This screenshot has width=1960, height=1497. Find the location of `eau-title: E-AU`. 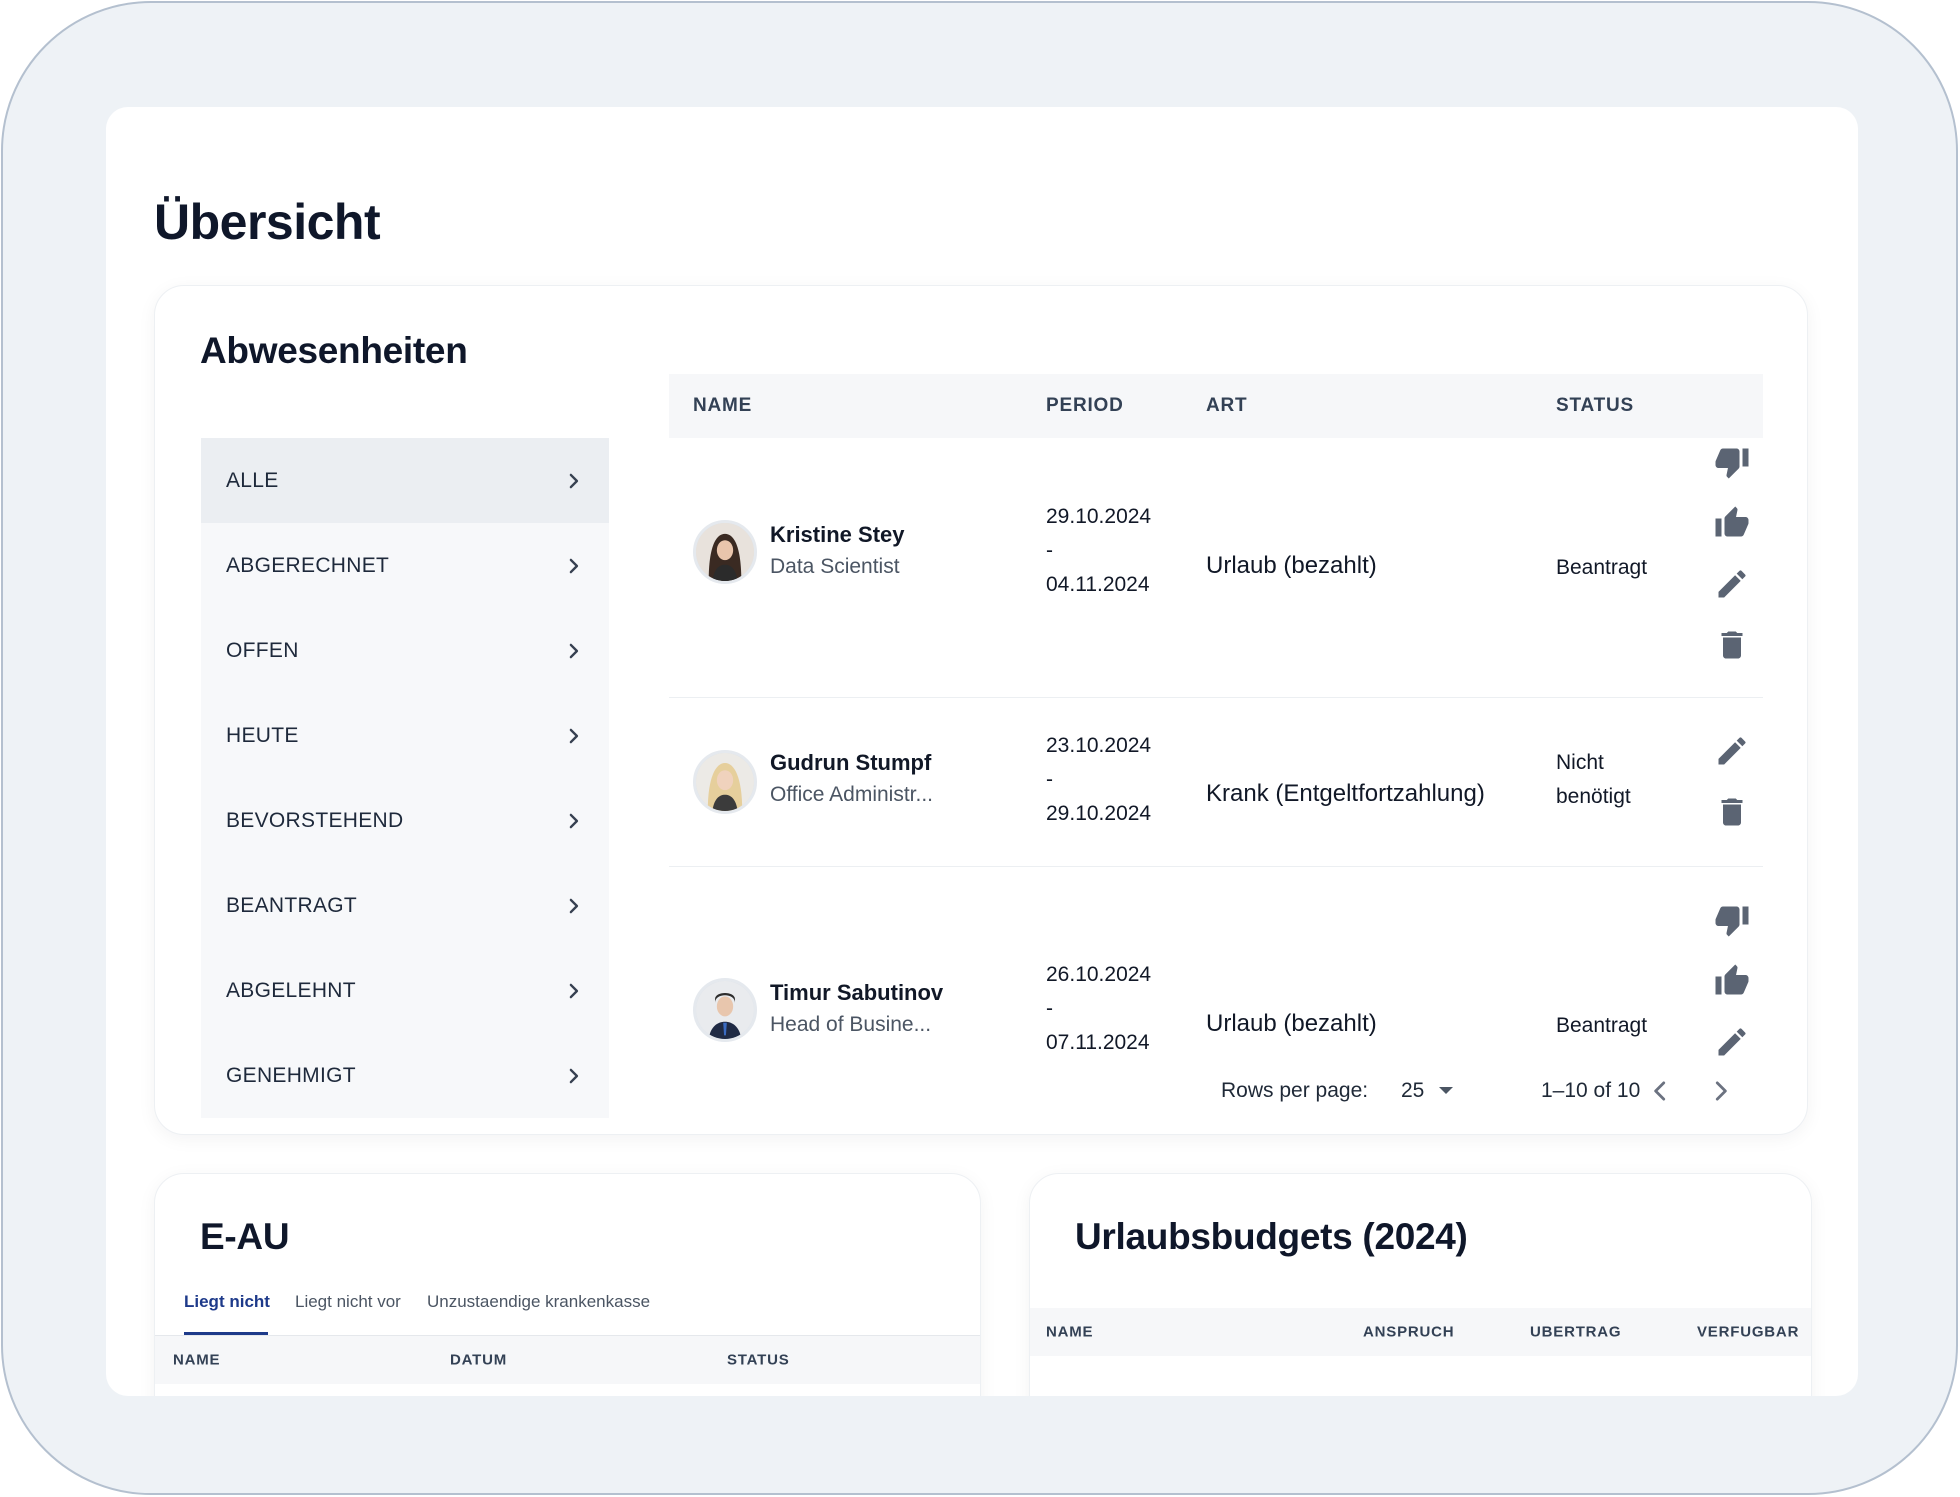

eau-title: E-AU is located at coordinates (245, 1236).